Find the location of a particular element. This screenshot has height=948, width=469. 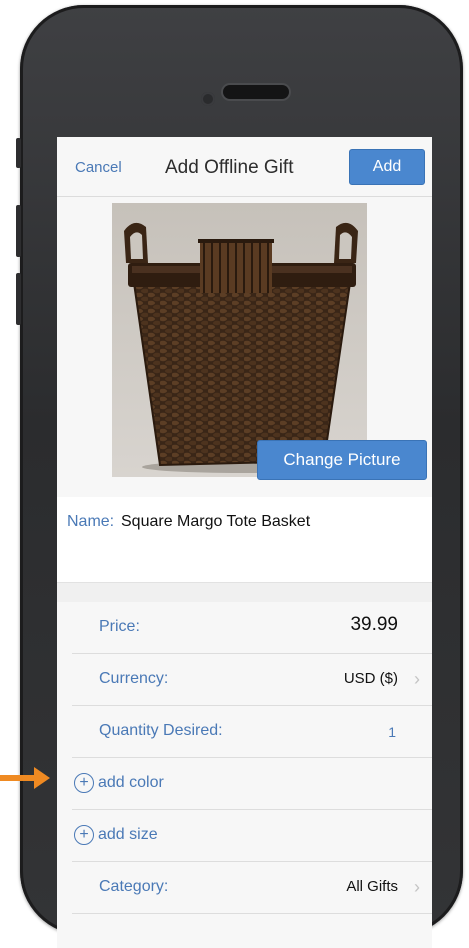

price-row: Price: 39.99 is located at coordinates (244, 628).